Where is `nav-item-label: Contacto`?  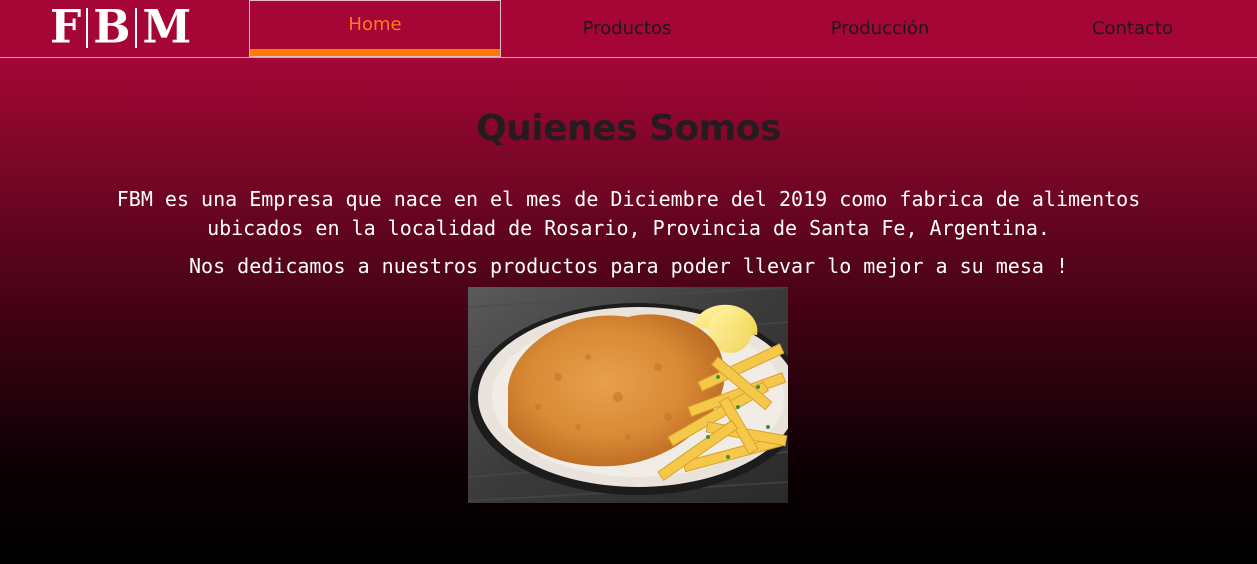
nav-item-label: Contacto is located at coordinates (1132, 28).